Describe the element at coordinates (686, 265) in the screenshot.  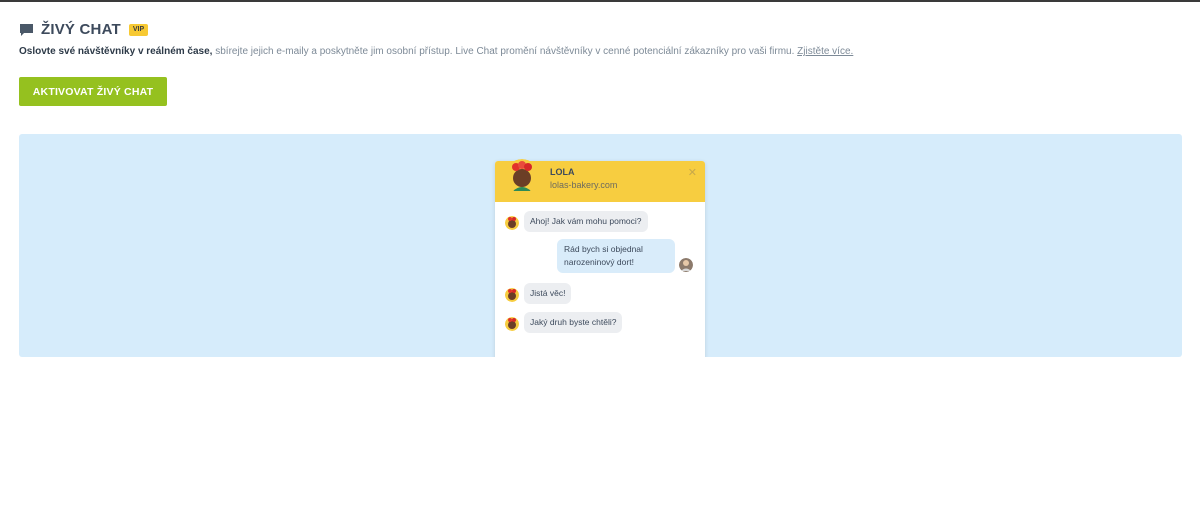
I see `visitor-avatar` at that location.